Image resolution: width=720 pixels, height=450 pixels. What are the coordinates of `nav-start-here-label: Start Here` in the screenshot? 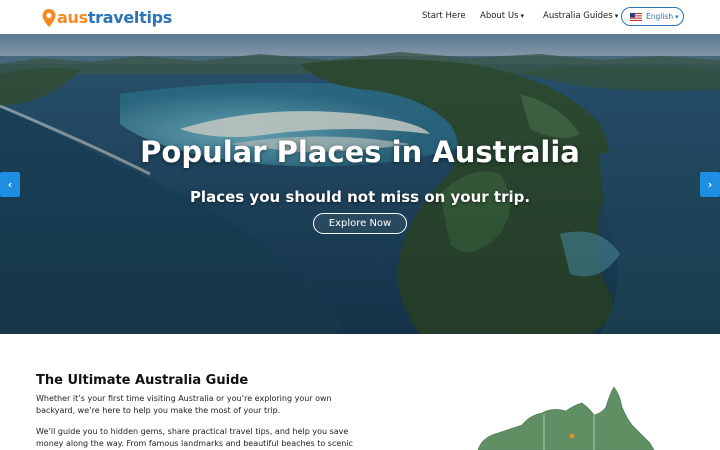 It's located at (444, 16).